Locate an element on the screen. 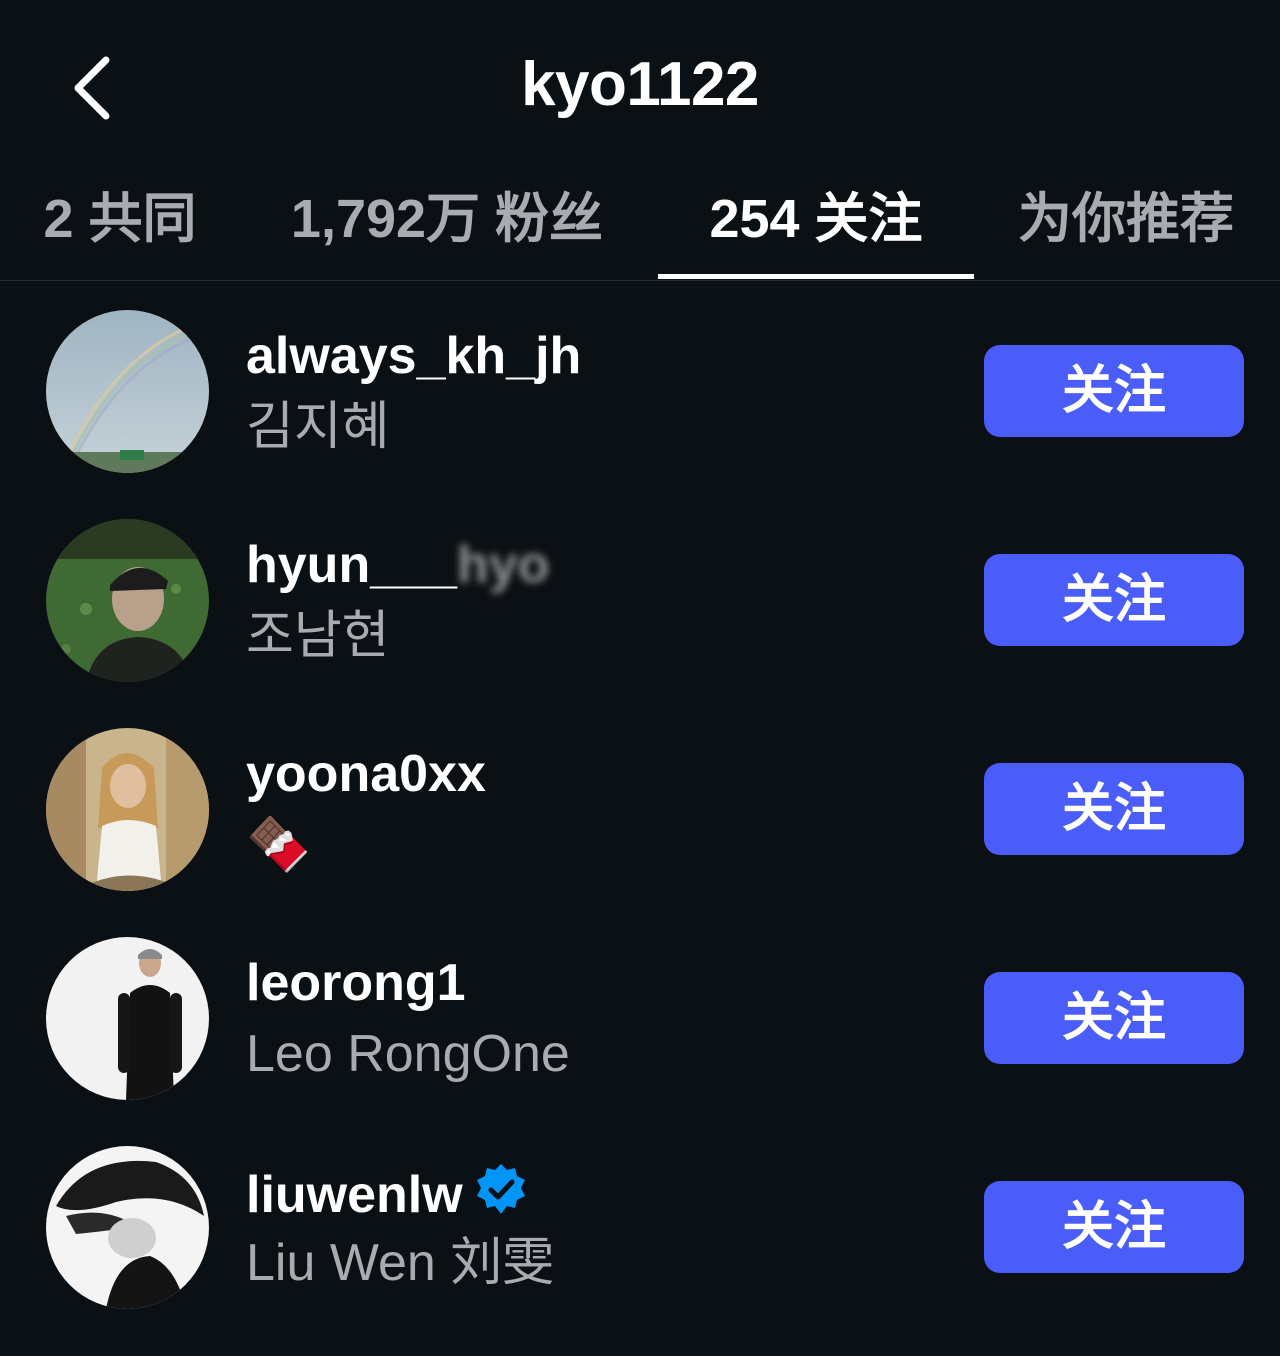  username: always_kh_jh is located at coordinates (413, 356).